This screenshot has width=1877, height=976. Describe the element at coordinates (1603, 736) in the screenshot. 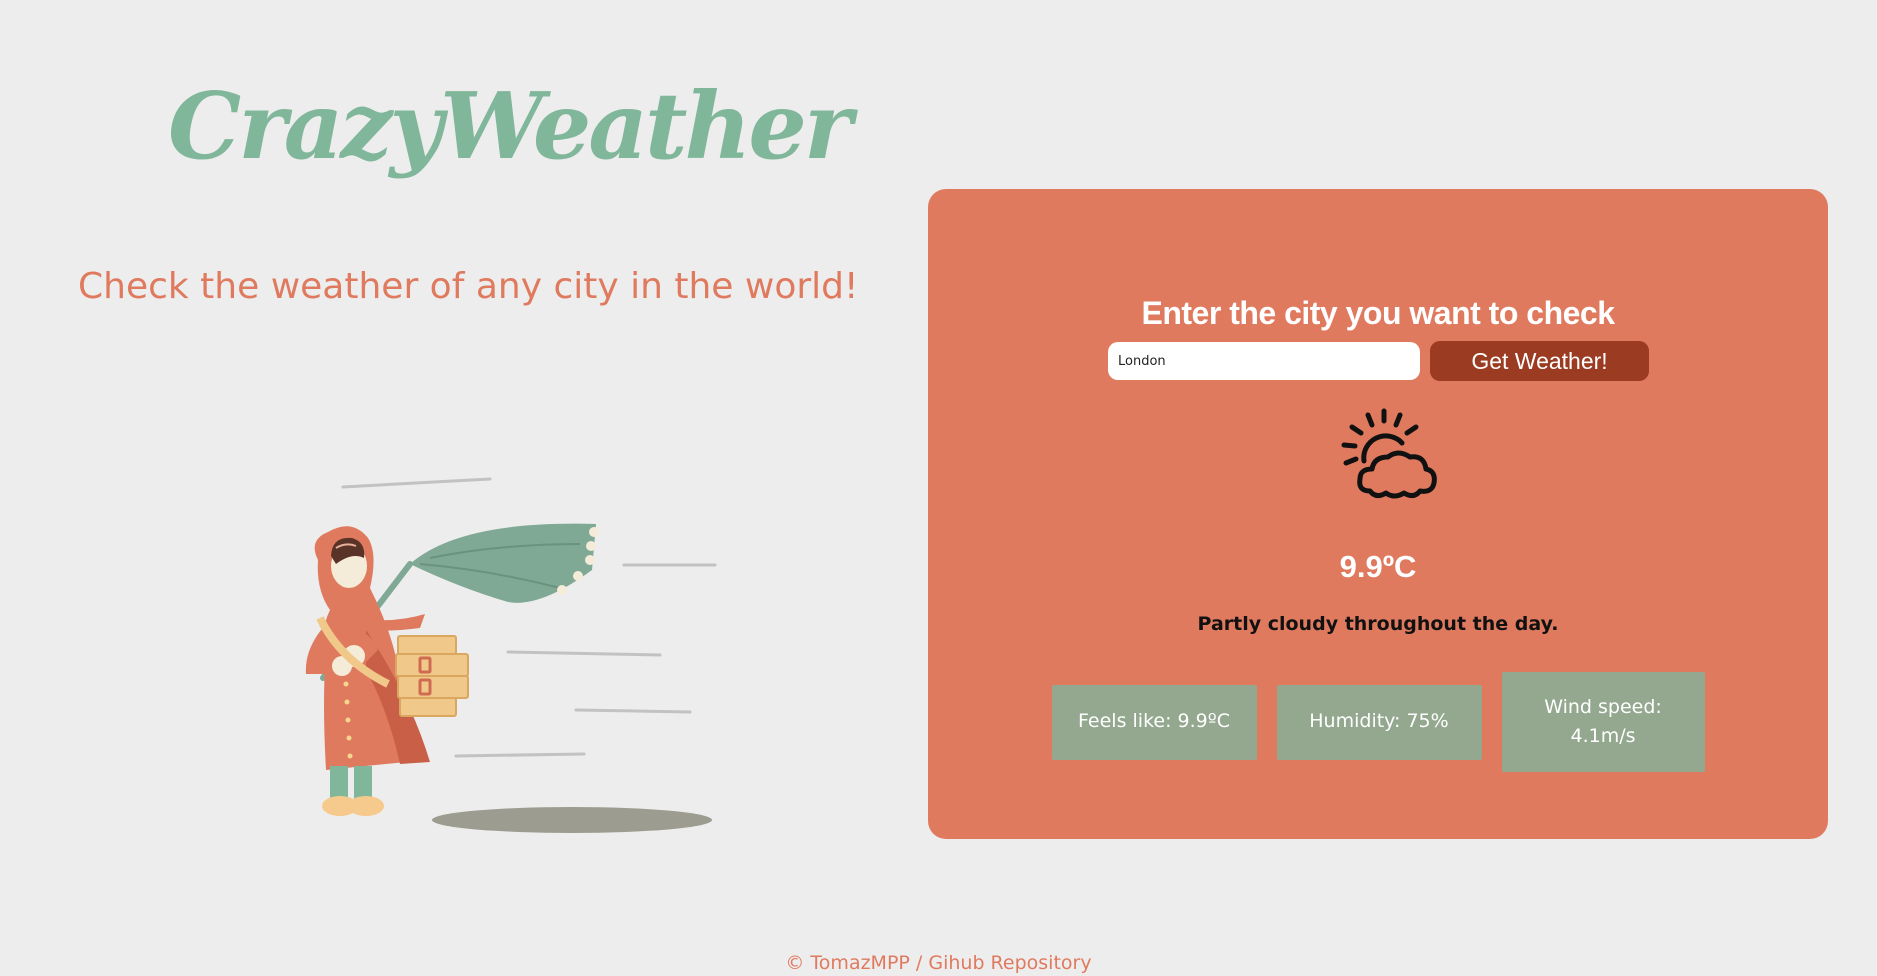

I see `wind-speed-value: 4.1m/s` at that location.